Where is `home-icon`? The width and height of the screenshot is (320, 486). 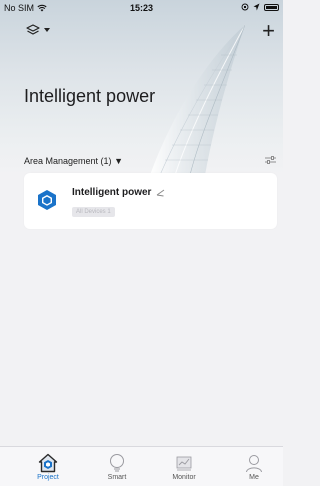
home-icon is located at coordinates (48, 463).